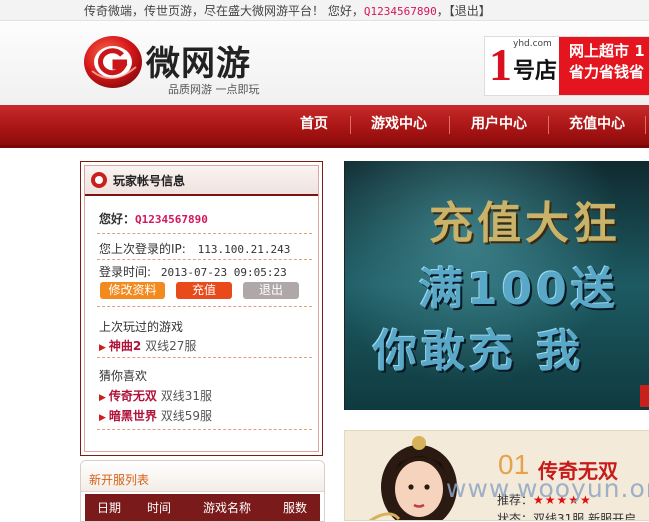 The image size is (649, 522). What do you see at coordinates (399, 125) in the screenshot?
I see `nav-game-center: 游戏中心` at bounding box center [399, 125].